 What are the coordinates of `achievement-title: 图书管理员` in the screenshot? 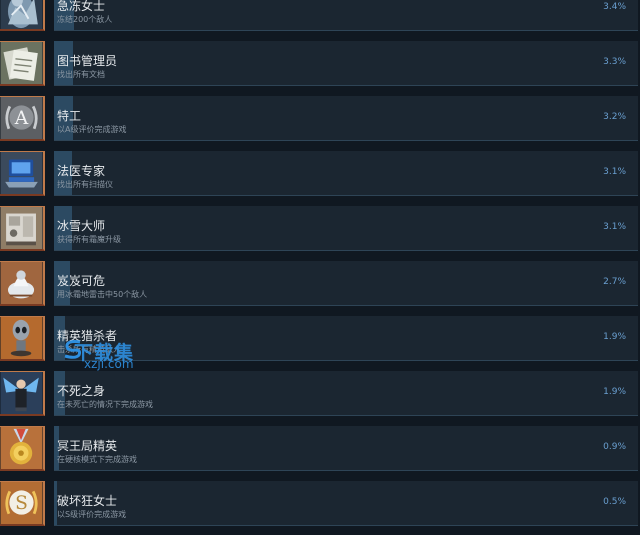 It's located at (87, 61).